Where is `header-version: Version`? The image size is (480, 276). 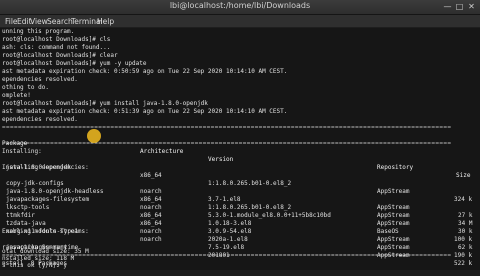
header-version: Version is located at coordinates (221, 159).